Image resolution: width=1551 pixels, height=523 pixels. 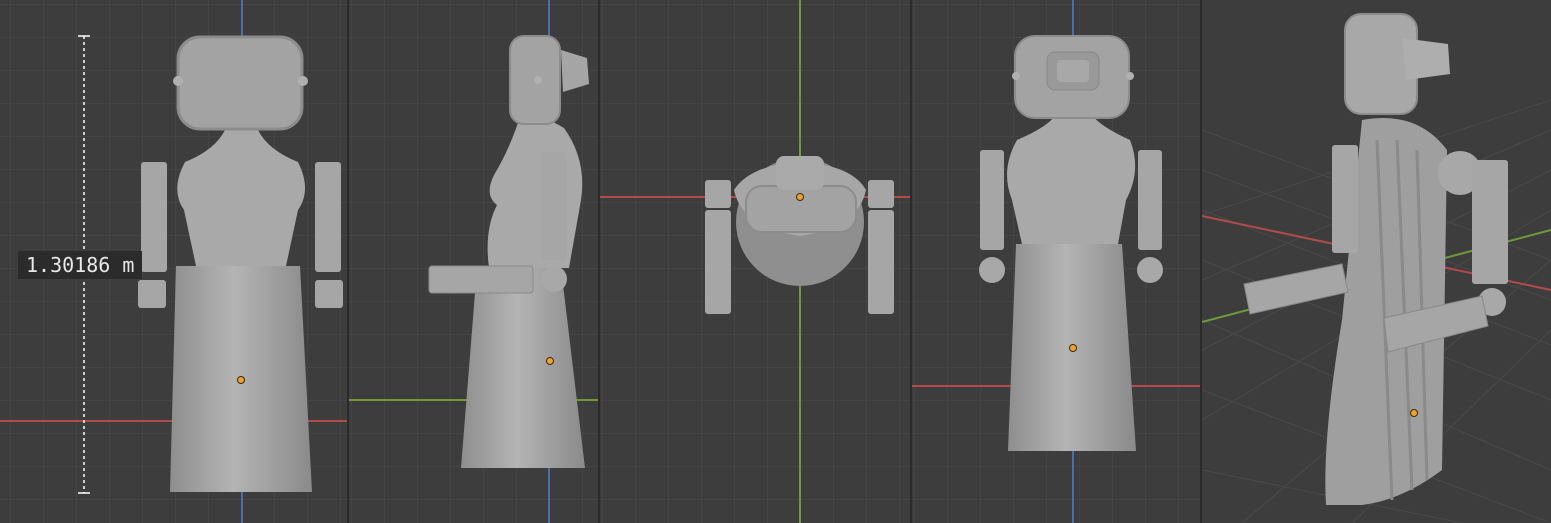 I want to click on model-arm, so click(x=554, y=206).